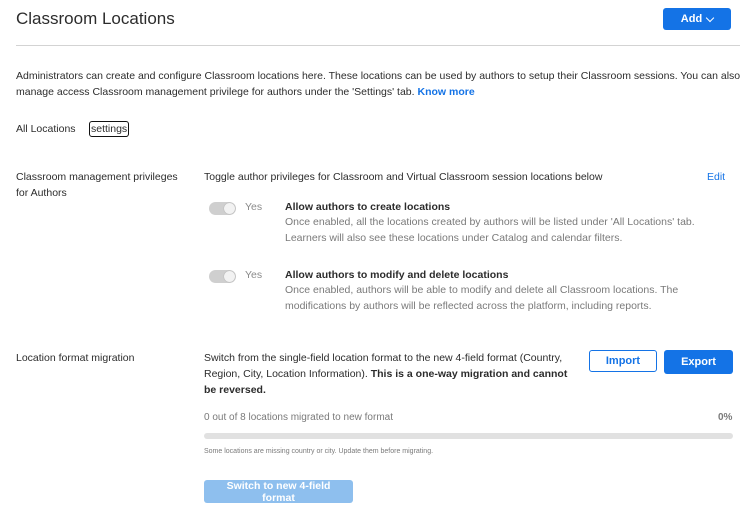  Describe the element at coordinates (109, 129) in the screenshot. I see `tab-settings: settings` at that location.